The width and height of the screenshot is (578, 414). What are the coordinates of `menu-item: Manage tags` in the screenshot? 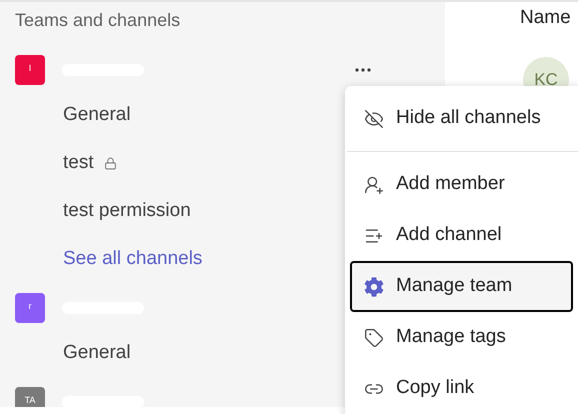 It's located at (461, 337).